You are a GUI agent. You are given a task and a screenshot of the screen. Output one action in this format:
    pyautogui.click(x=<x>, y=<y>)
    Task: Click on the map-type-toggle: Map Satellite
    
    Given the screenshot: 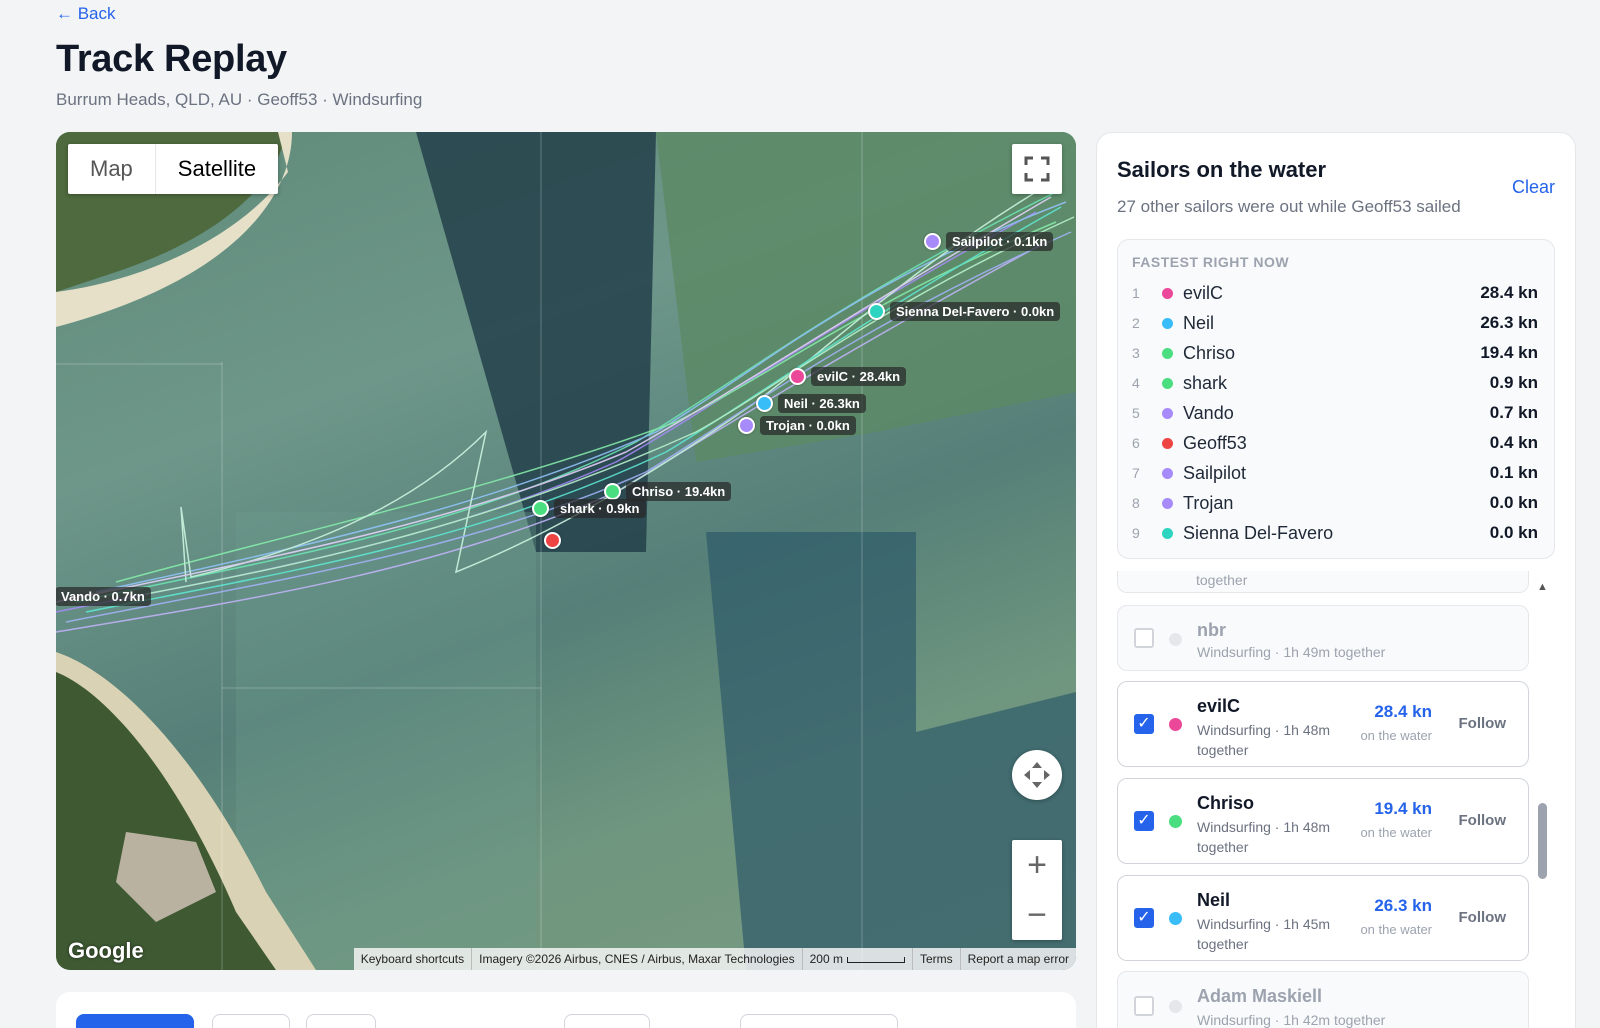 What is the action you would take?
    pyautogui.click(x=173, y=169)
    